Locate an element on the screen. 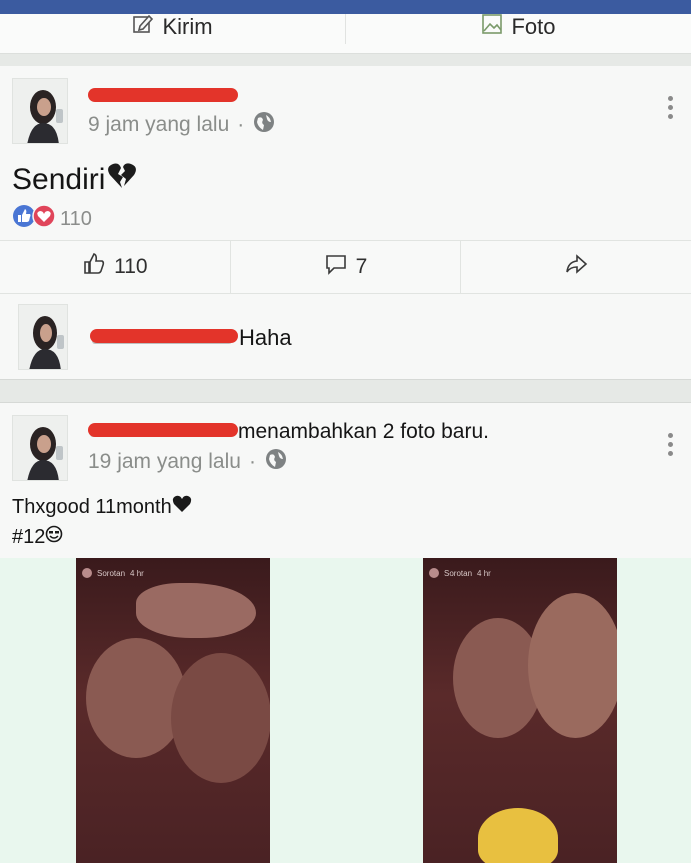 This screenshot has height=863, width=691. pencil-icon is located at coordinates (143, 27).